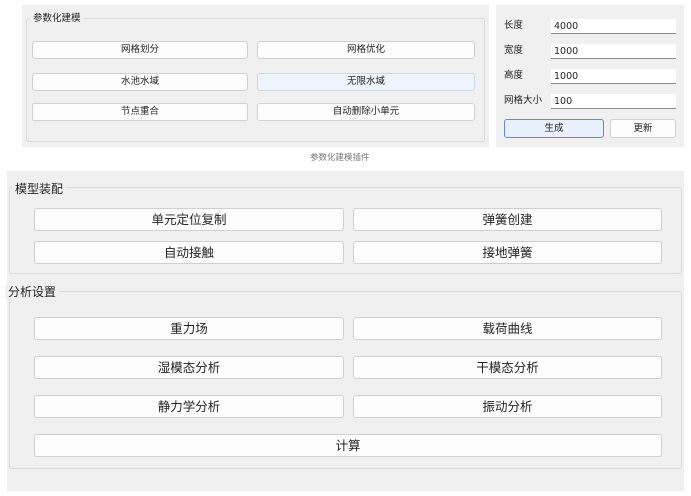  Describe the element at coordinates (514, 75) in the screenshot. I see `height-label: 高度` at that location.